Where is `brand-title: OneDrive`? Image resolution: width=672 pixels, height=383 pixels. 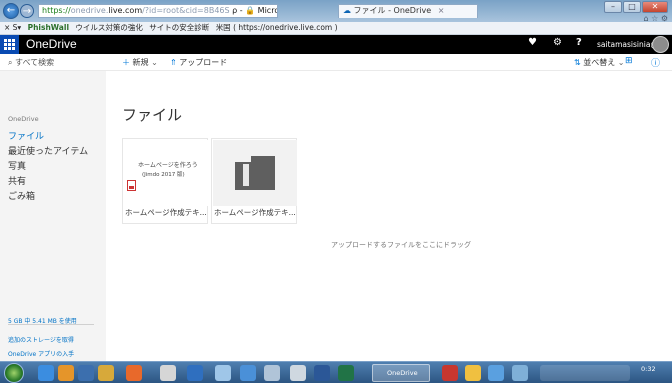 brand-title: OneDrive is located at coordinates (51, 44).